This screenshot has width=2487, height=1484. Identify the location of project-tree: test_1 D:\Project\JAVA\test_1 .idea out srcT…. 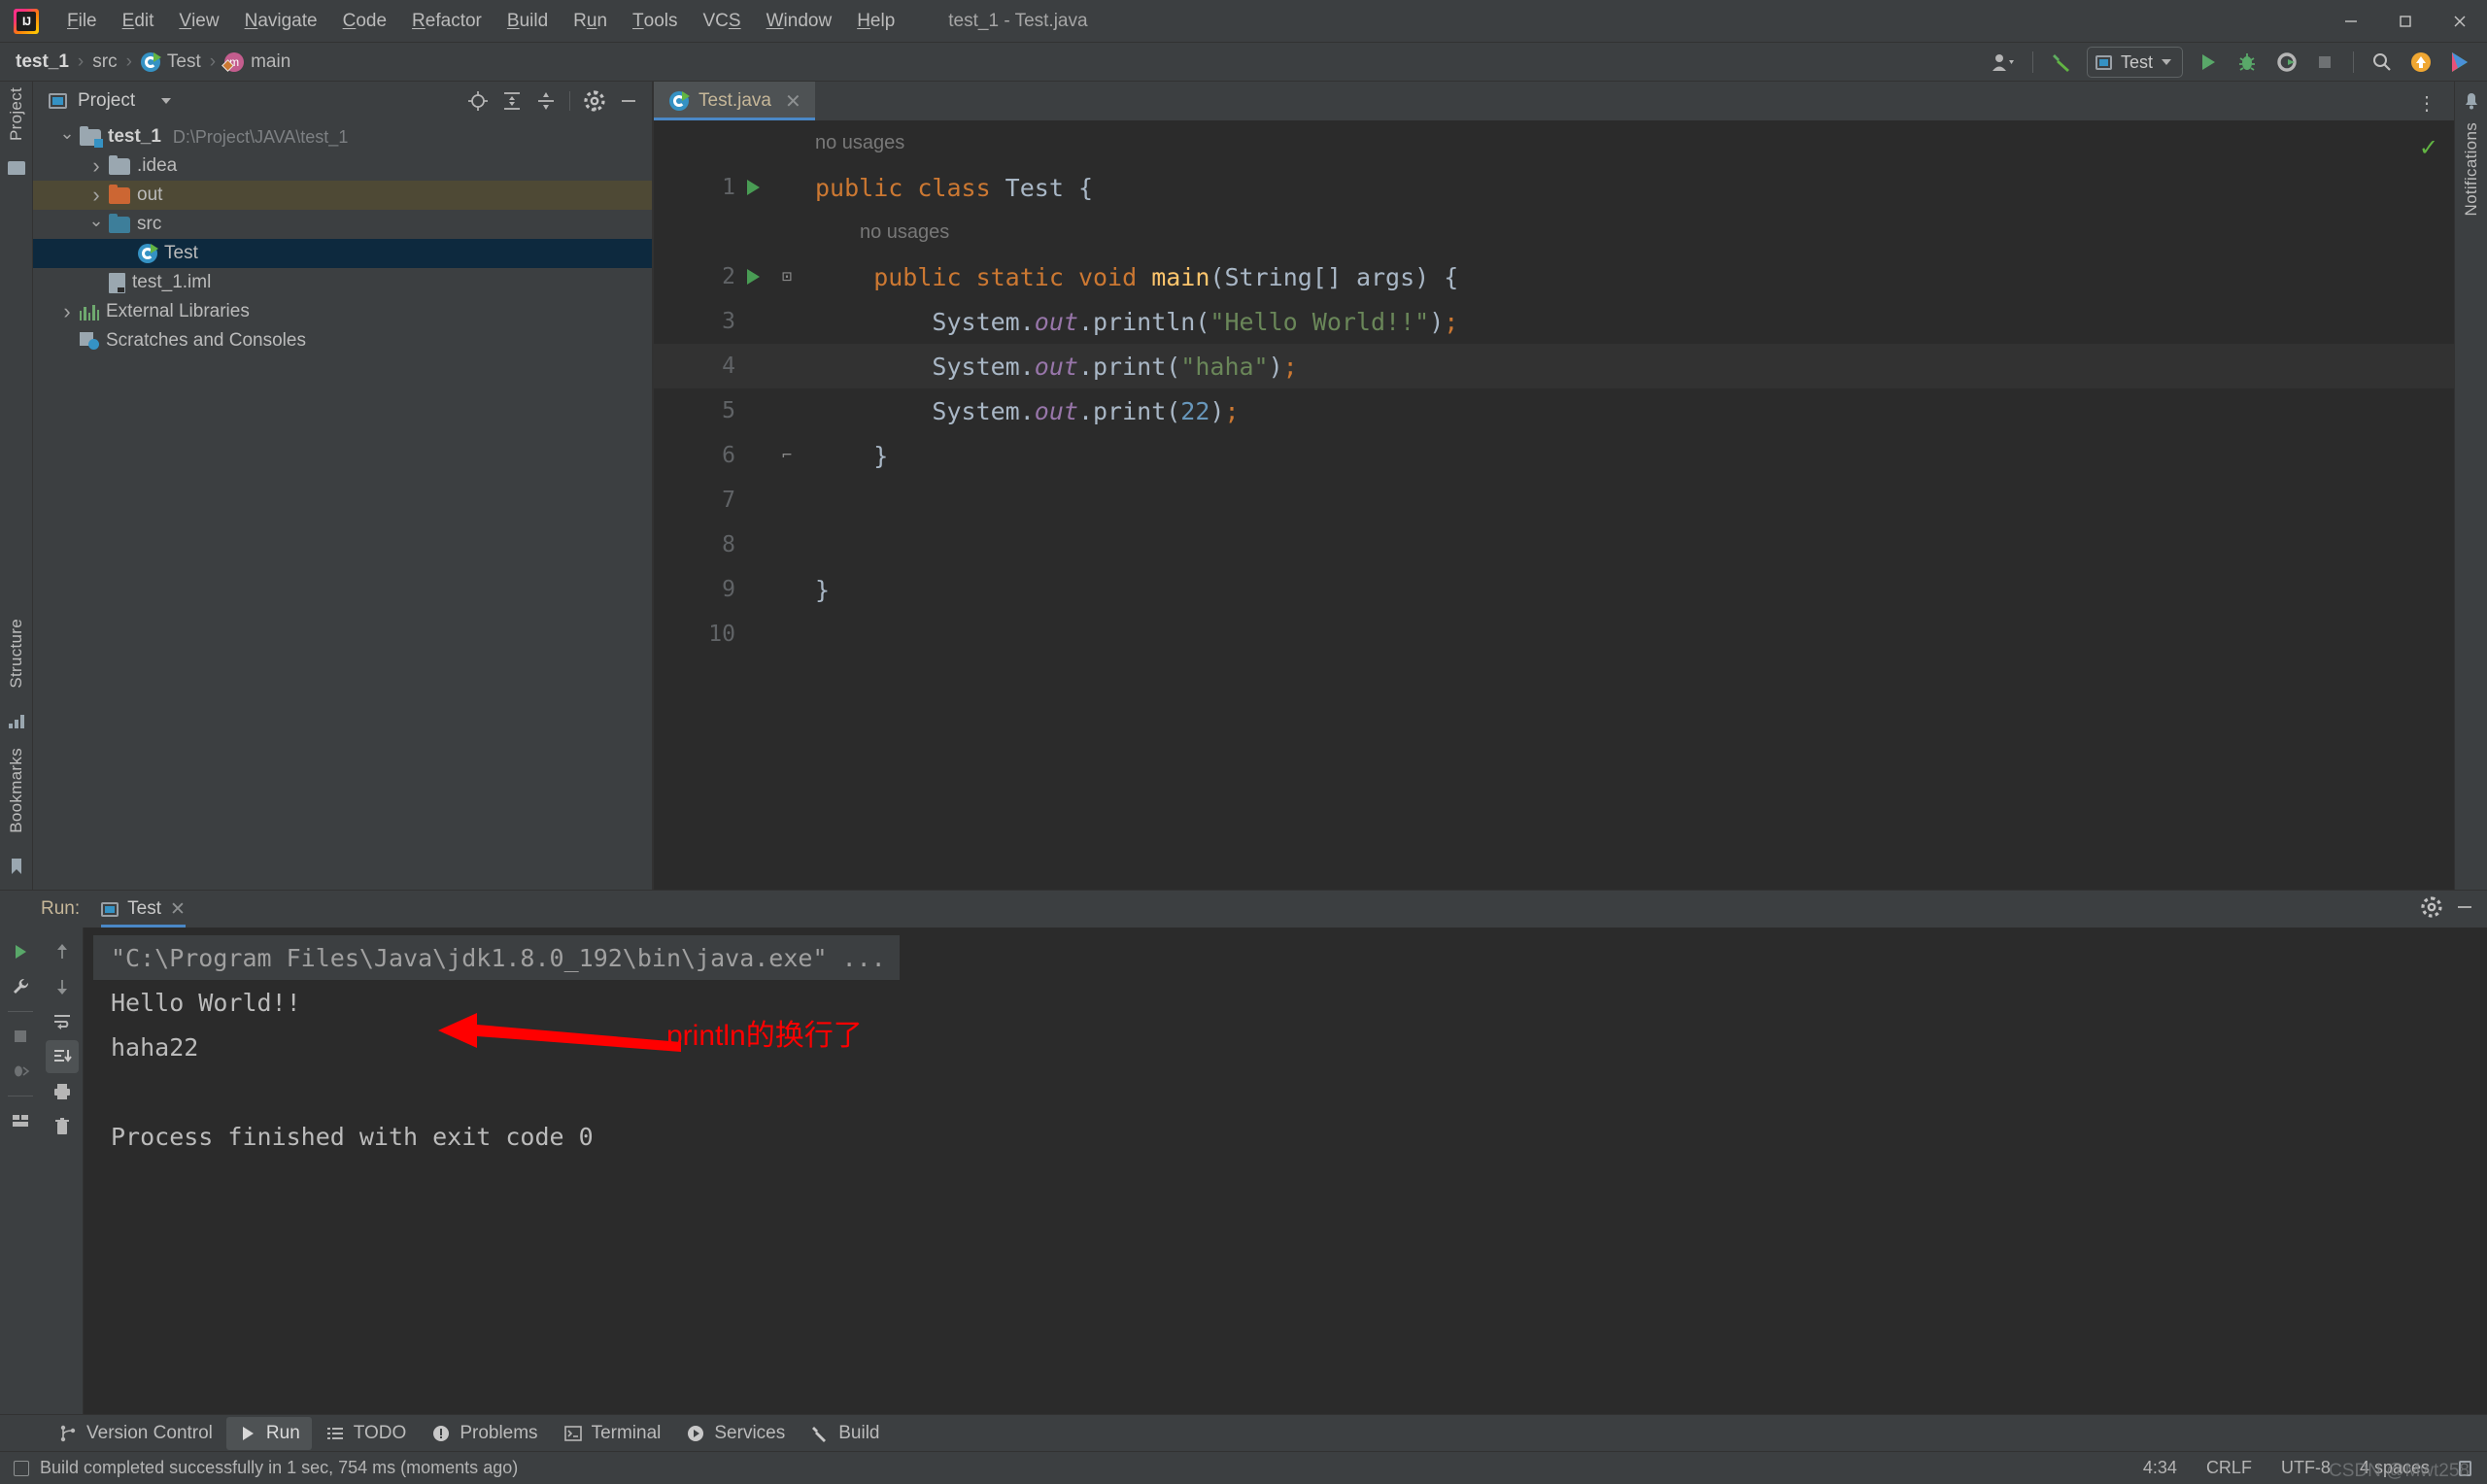
(342, 505).